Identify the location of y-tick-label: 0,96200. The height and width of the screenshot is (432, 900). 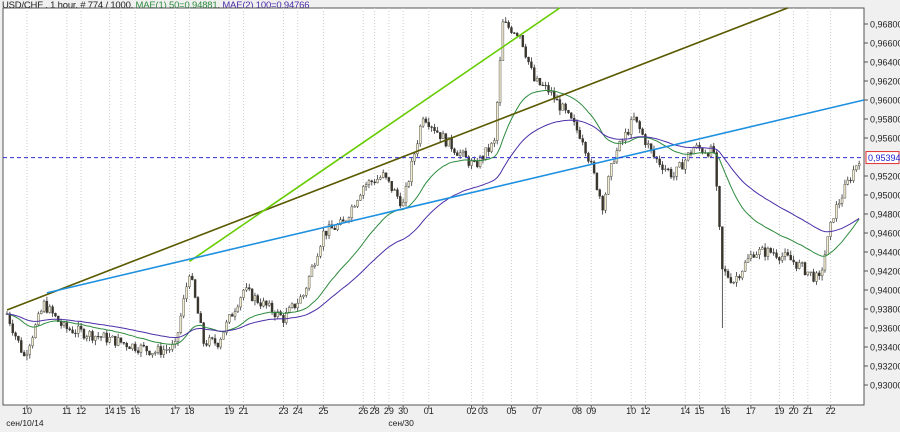
(885, 82).